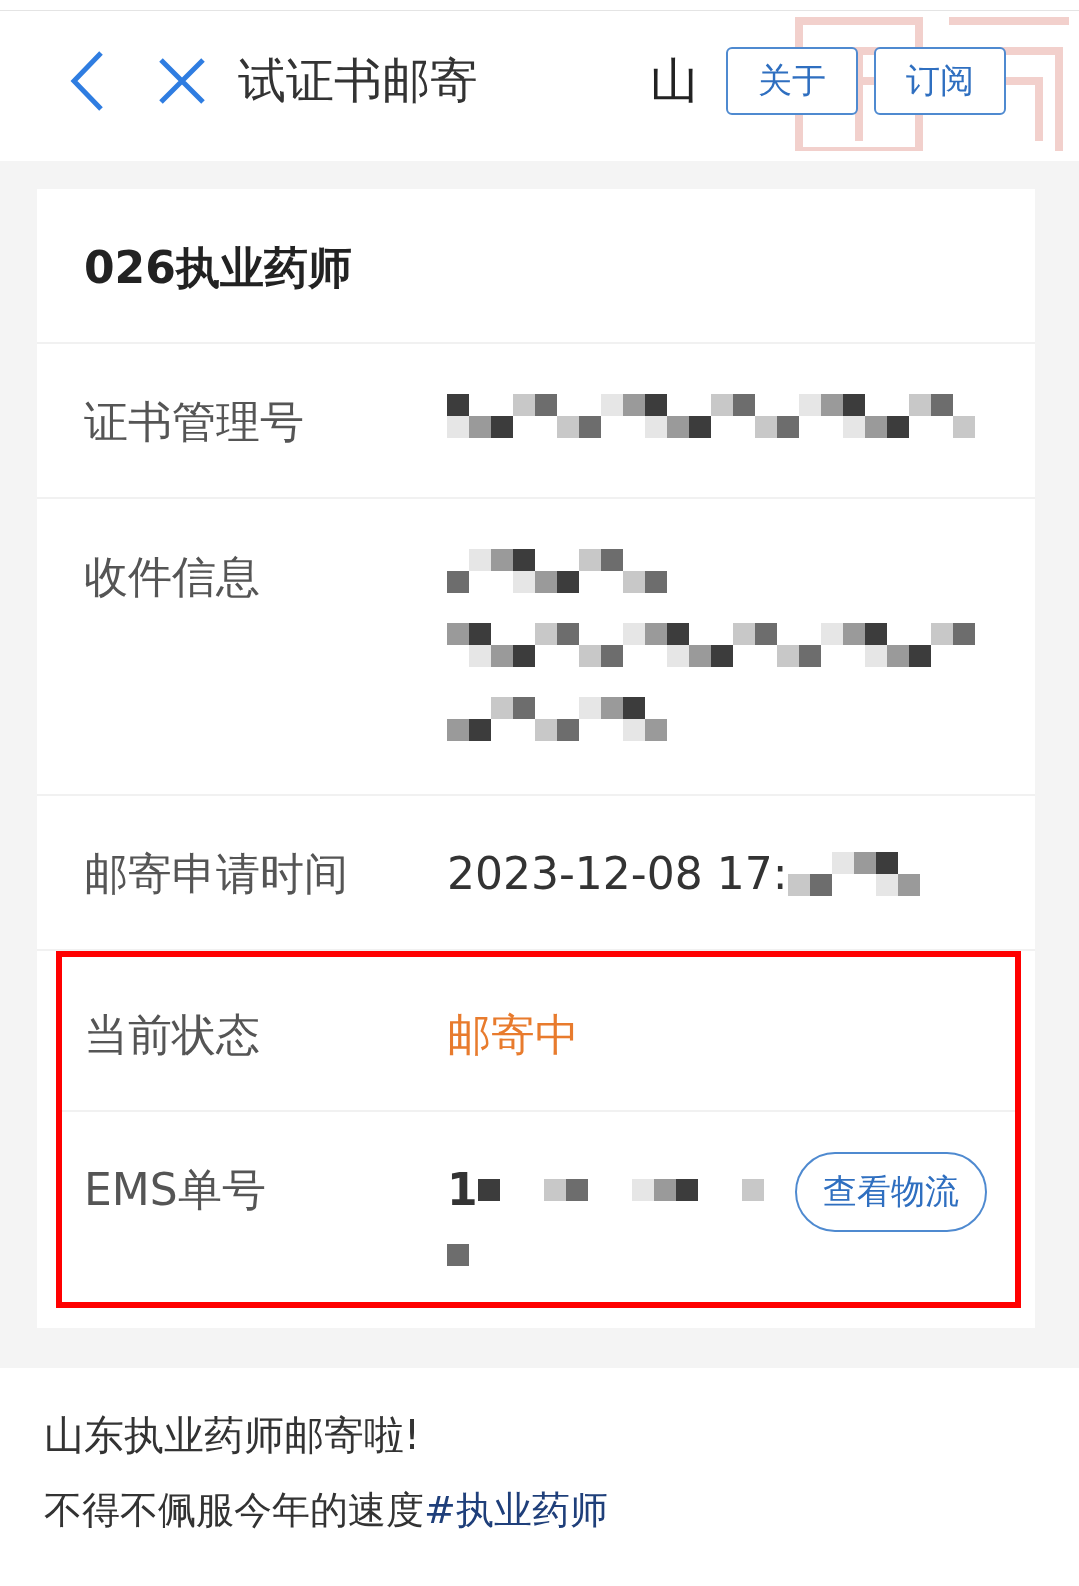  Describe the element at coordinates (617, 874) in the screenshot. I see `field-value: 2023-12-08 17:` at that location.